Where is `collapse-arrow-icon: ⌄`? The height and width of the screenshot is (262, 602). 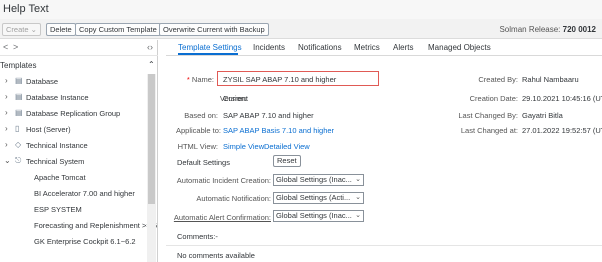 collapse-arrow-icon: ⌄ is located at coordinates (7, 160).